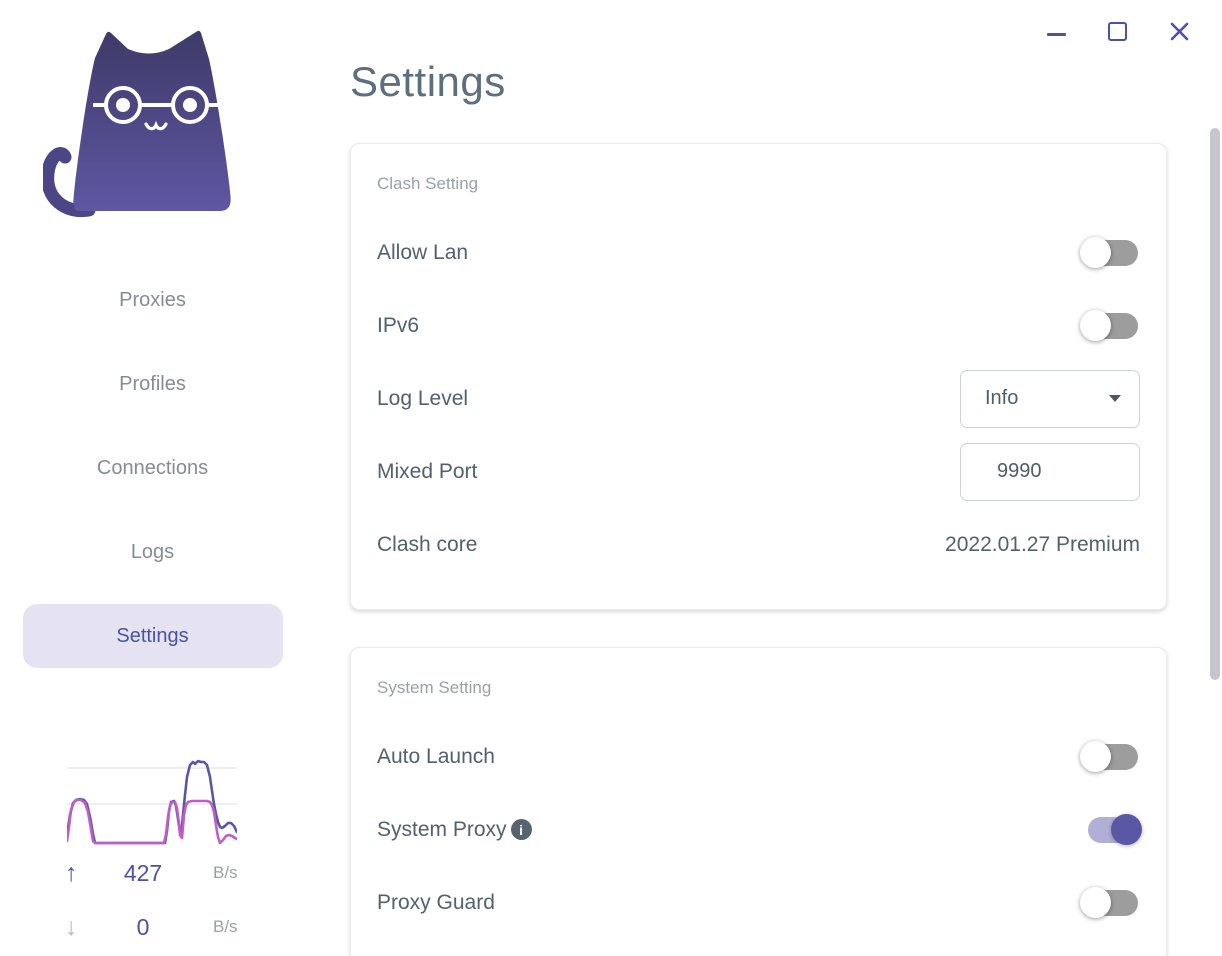 This screenshot has height=956, width=1222. I want to click on scrollbar-thumb, so click(1215, 404).